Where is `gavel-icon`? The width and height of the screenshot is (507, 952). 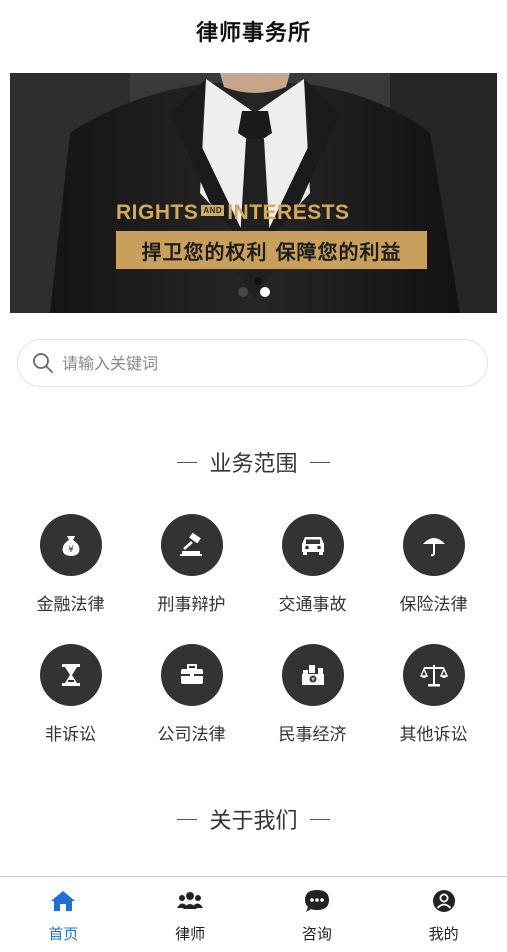
gavel-icon is located at coordinates (191, 545).